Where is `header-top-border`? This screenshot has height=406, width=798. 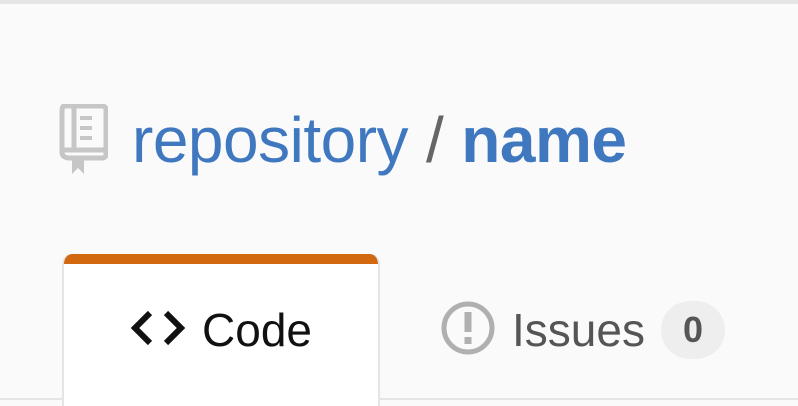 header-top-border is located at coordinates (399, 2).